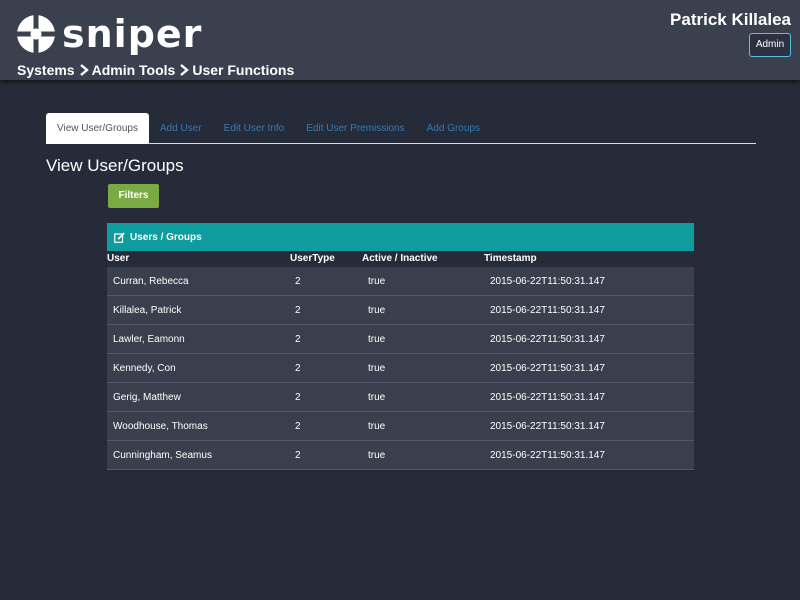  What do you see at coordinates (115, 165) in the screenshot?
I see `page-title: View User/Groups` at bounding box center [115, 165].